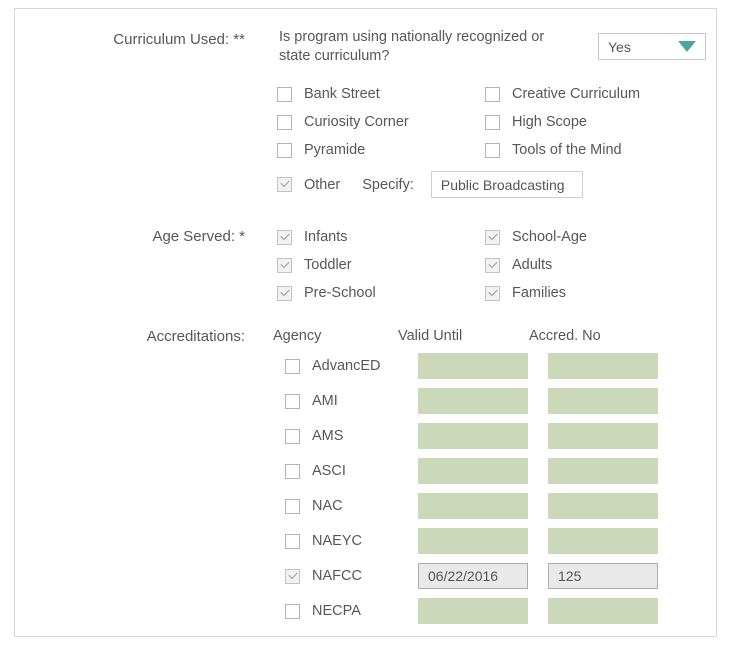  What do you see at coordinates (198, 236) in the screenshot?
I see `age-served-label: Age Served: *` at bounding box center [198, 236].